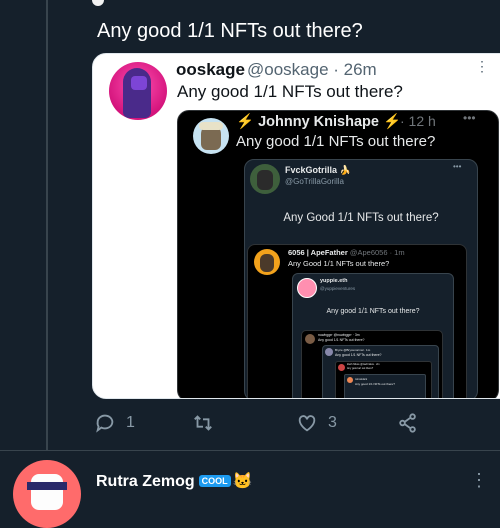  I want to click on reply-button: 1, so click(114, 423).